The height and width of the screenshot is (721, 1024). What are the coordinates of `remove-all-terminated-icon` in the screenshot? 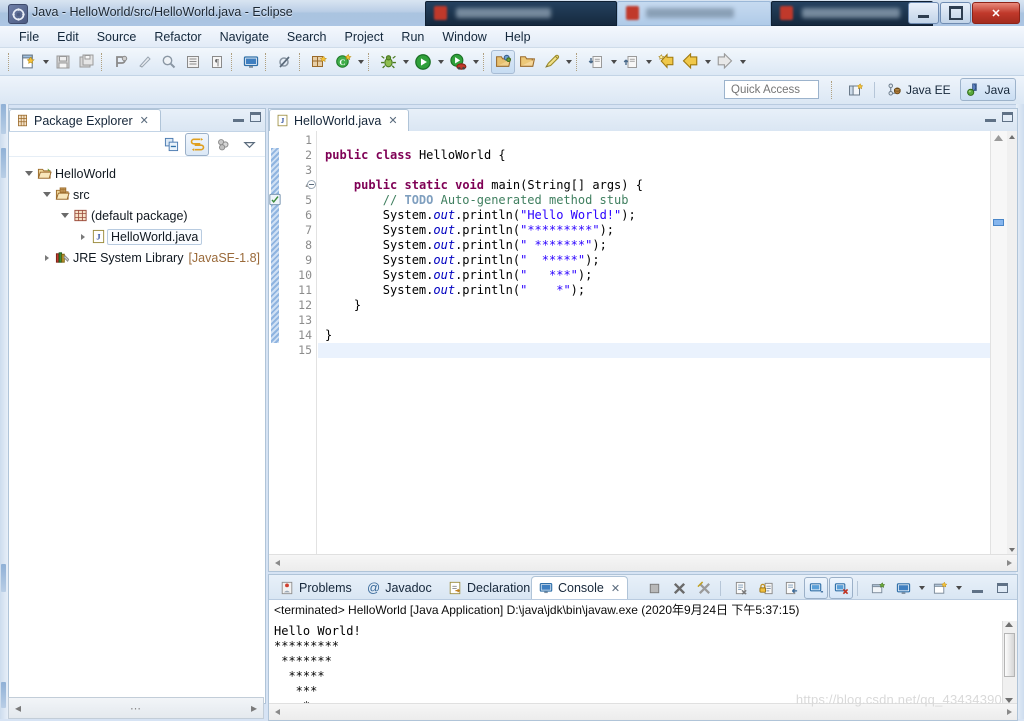 It's located at (704, 588).